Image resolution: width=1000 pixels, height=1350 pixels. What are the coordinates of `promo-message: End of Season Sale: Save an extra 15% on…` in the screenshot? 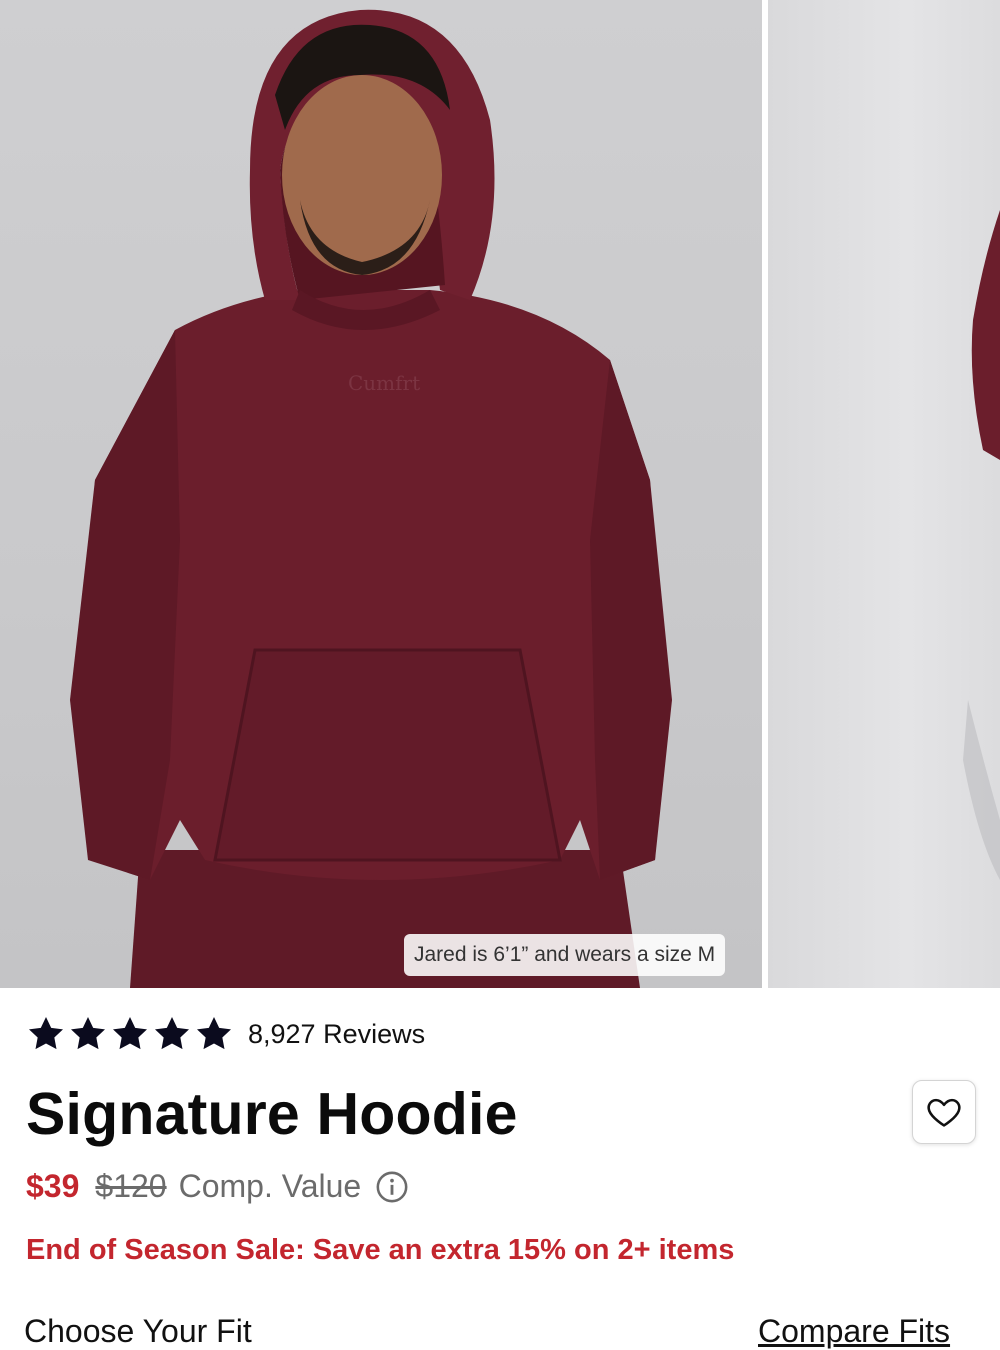 It's located at (380, 1250).